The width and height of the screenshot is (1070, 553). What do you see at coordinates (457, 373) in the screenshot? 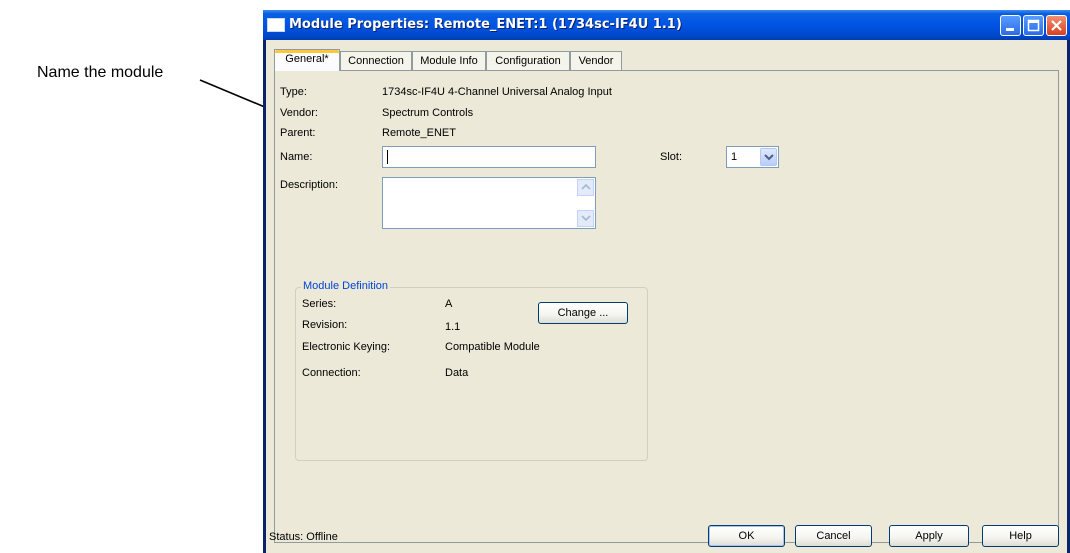
I see `connection-value: Data` at bounding box center [457, 373].